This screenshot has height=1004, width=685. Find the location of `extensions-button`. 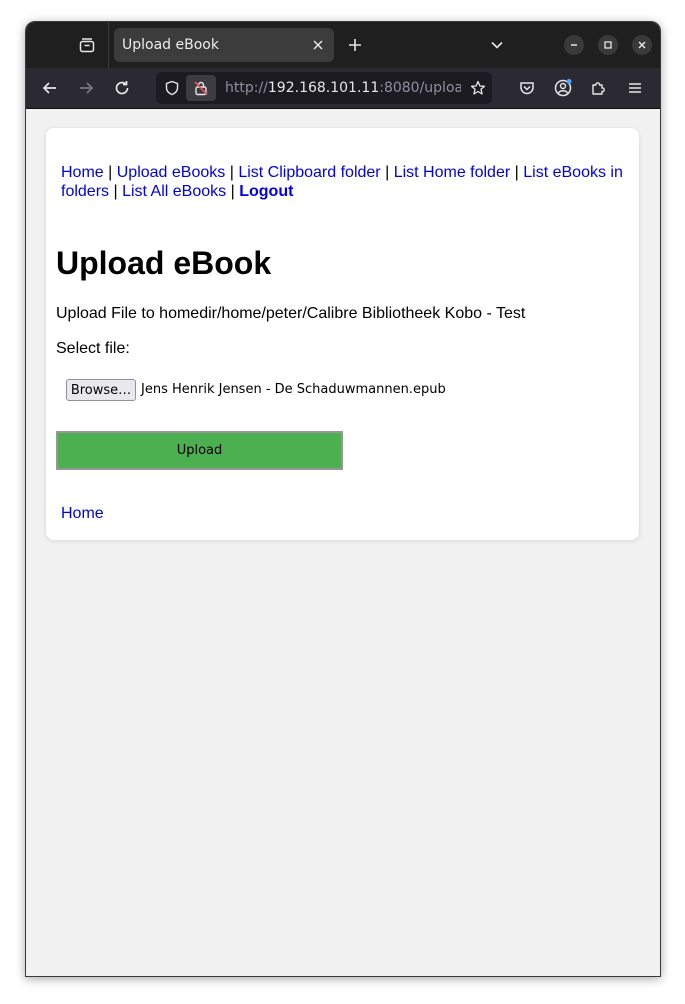

extensions-button is located at coordinates (599, 88).